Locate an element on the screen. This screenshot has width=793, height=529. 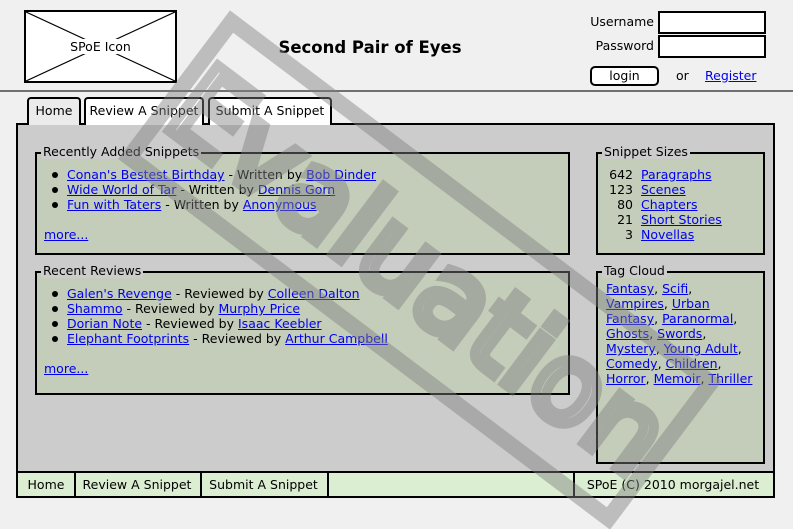
list-item: Dorian Note - Reviewed by Isaac Keebler is located at coordinates (212, 323).